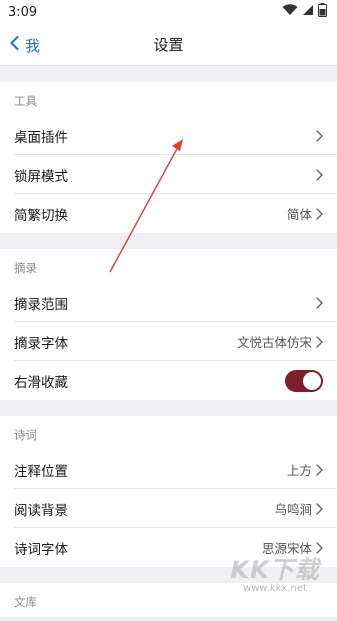  What do you see at coordinates (290, 12) in the screenshot?
I see `wifi-icon` at bounding box center [290, 12].